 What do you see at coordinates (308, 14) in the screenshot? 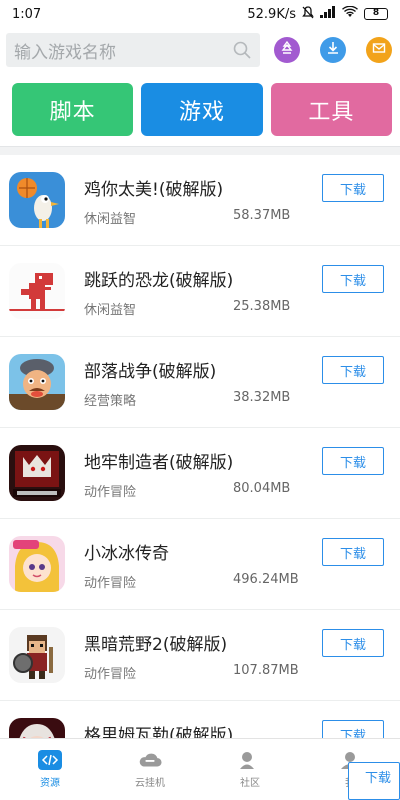
I see `mute-icon` at bounding box center [308, 14].